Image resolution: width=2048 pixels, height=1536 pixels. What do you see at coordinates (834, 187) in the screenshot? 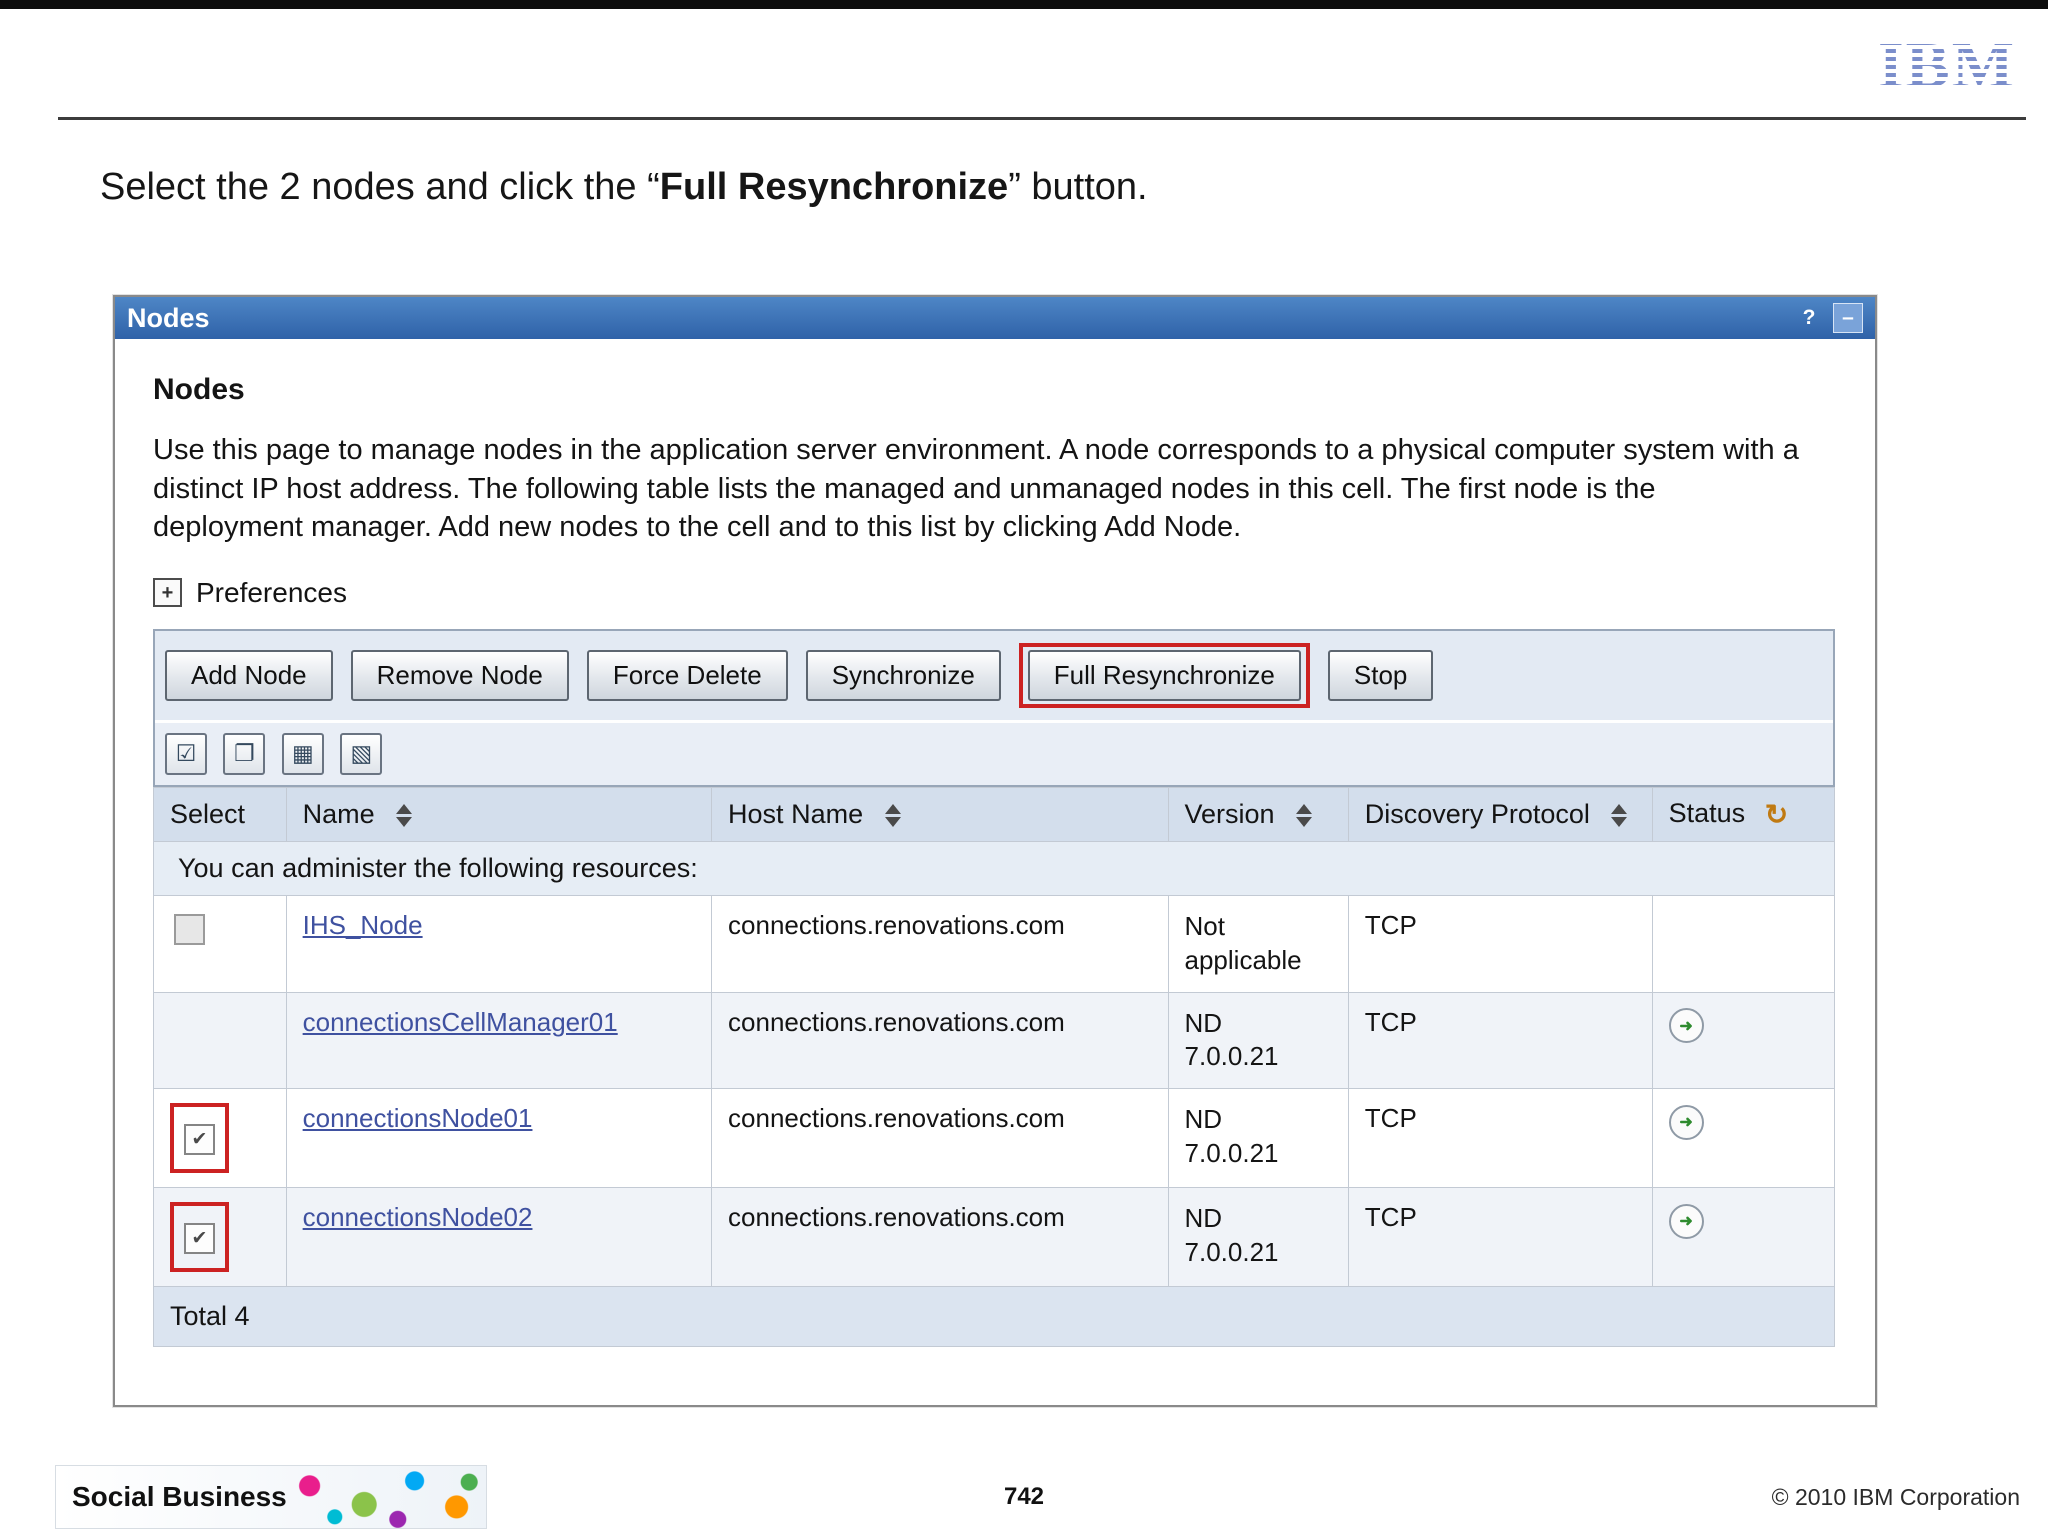
I see `slide-title-bold: Full Resynchronize` at bounding box center [834, 187].